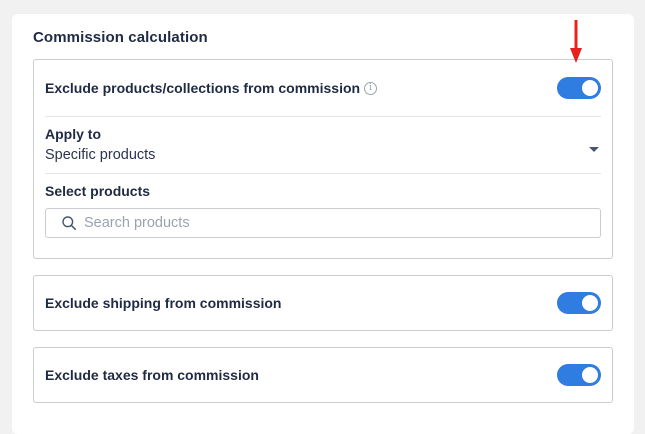 Image resolution: width=645 pixels, height=434 pixels. I want to click on search-input, so click(334, 223).